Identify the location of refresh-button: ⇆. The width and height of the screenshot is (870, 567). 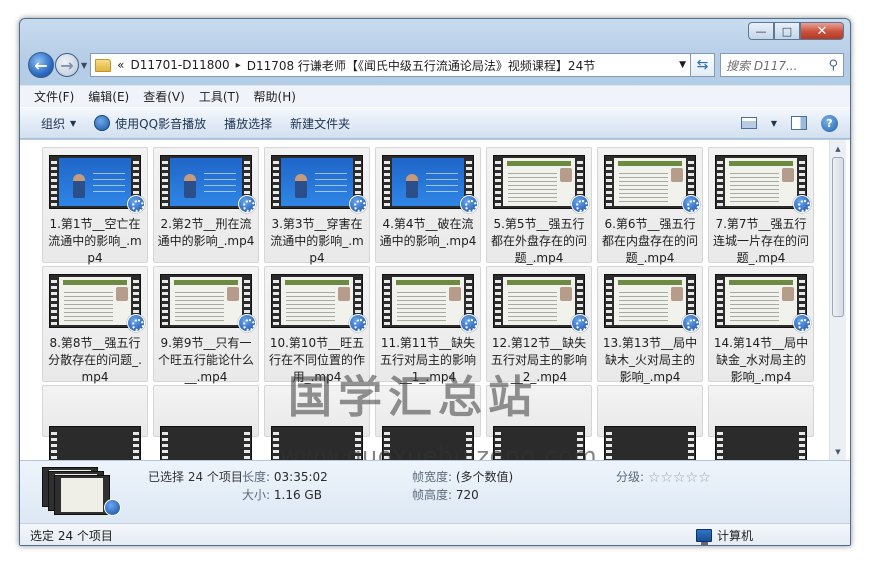
(703, 65).